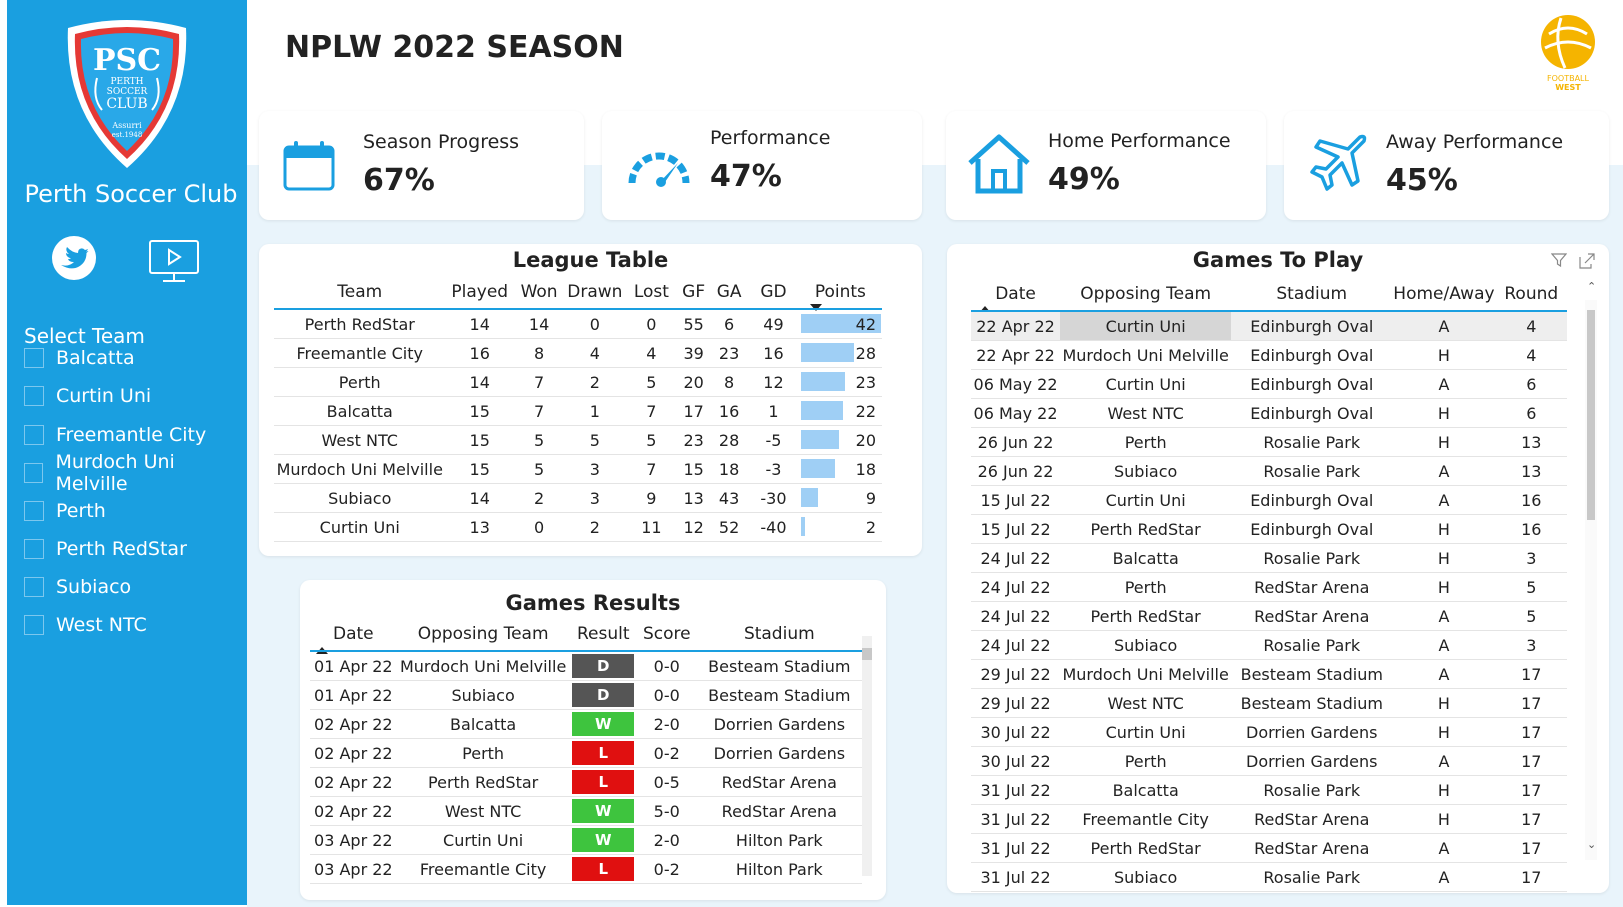 The height and width of the screenshot is (907, 1623). I want to click on table-row: Subiaco 14 2 3 9 13 43 -30 9, so click(578, 498).